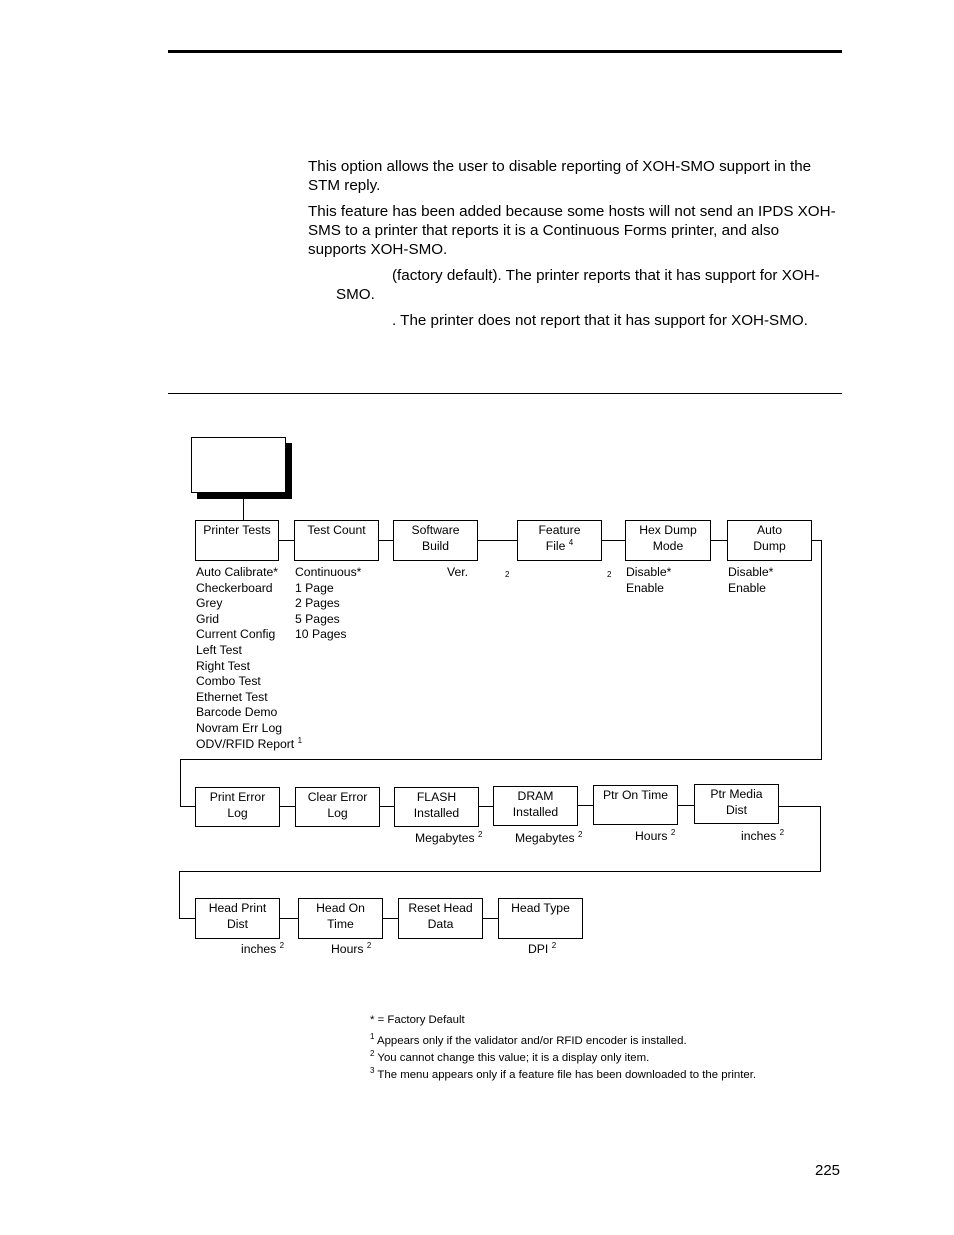 This screenshot has height=1235, width=954. What do you see at coordinates (234, 587) in the screenshot?
I see `option-item: Checkerboard` at bounding box center [234, 587].